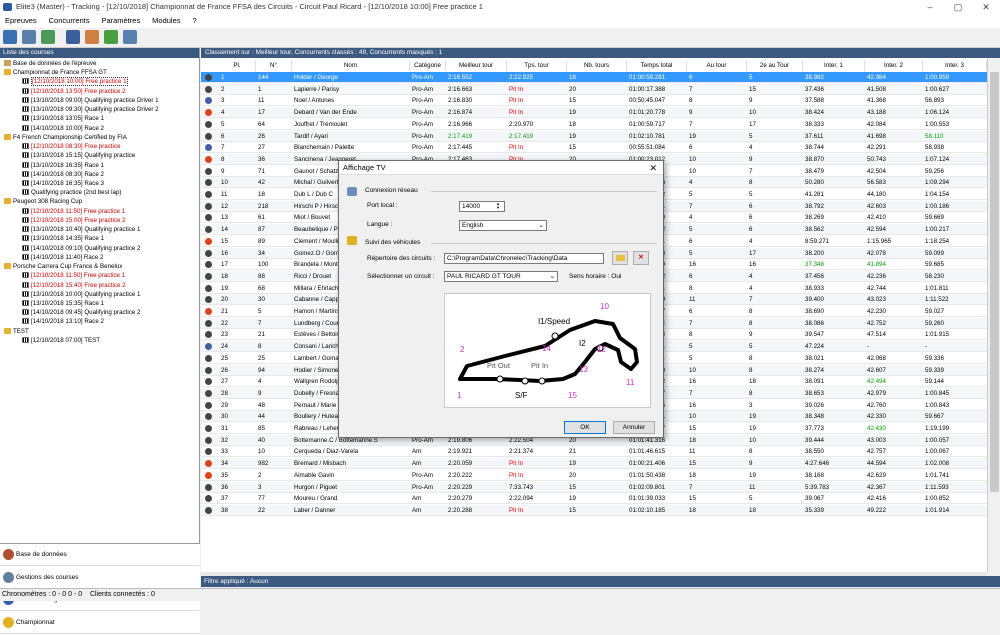 The width and height of the screenshot is (1000, 635). What do you see at coordinates (814, 510) in the screenshot?
I see `table-cell: 35.339` at bounding box center [814, 510].